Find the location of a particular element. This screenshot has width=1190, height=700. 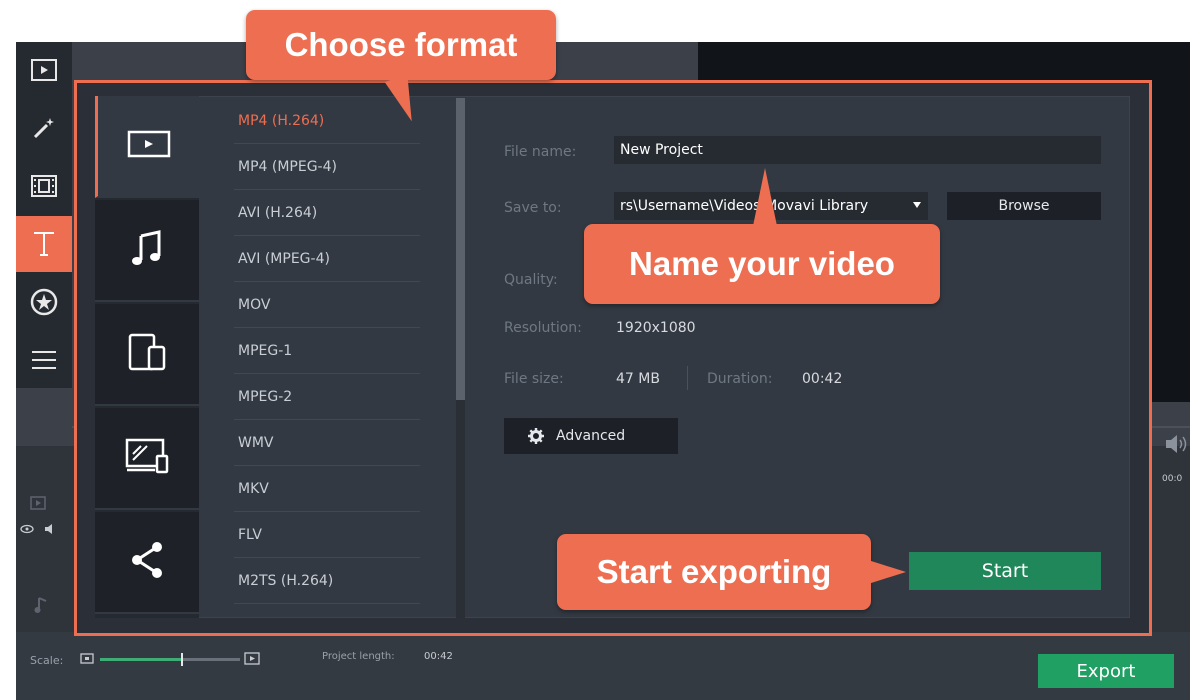

browse-button: Browse is located at coordinates (1024, 206).